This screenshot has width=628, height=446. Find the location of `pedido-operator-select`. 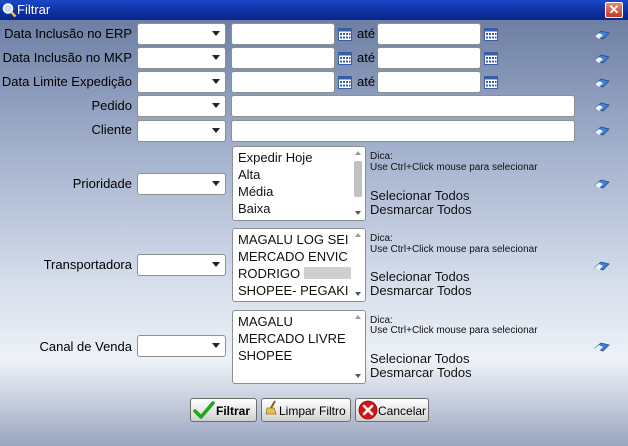

pedido-operator-select is located at coordinates (181, 106).